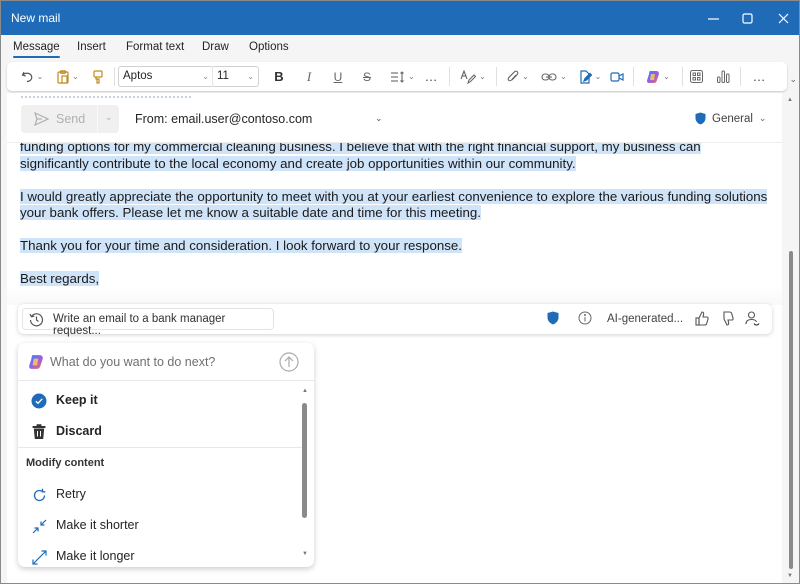 This screenshot has height=584, width=800. I want to click on menu-item-make-longer: Make it longer, so click(160, 554).